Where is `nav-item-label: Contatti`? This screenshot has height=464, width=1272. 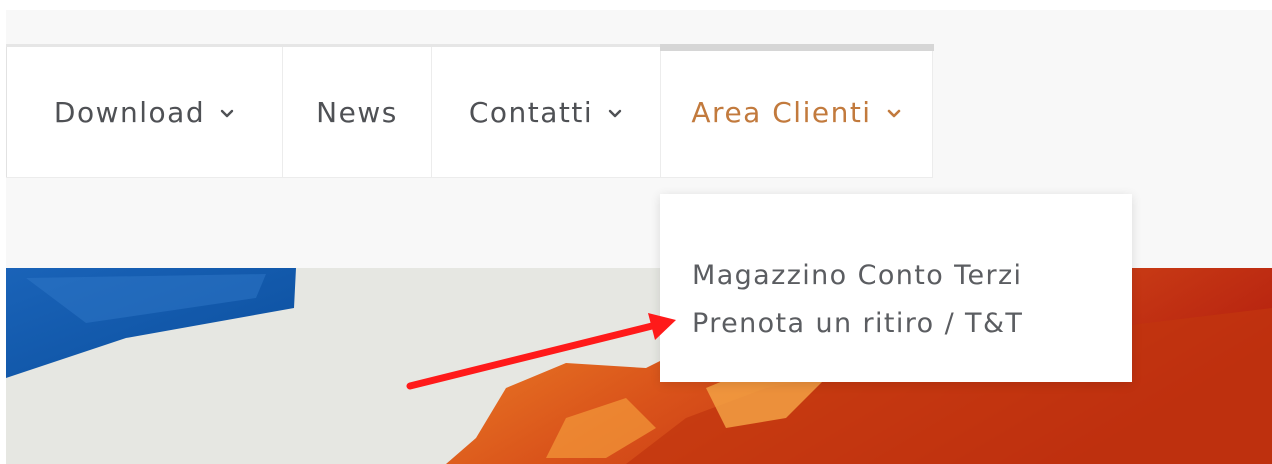 nav-item-label: Contatti is located at coordinates (531, 112).